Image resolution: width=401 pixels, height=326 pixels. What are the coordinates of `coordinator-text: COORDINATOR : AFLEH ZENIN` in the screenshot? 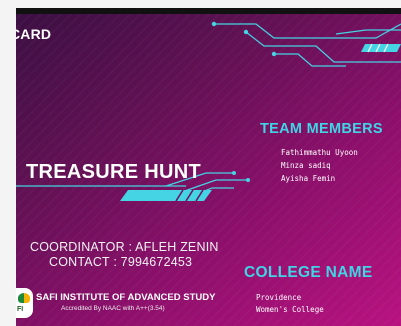 It's located at (124, 247).